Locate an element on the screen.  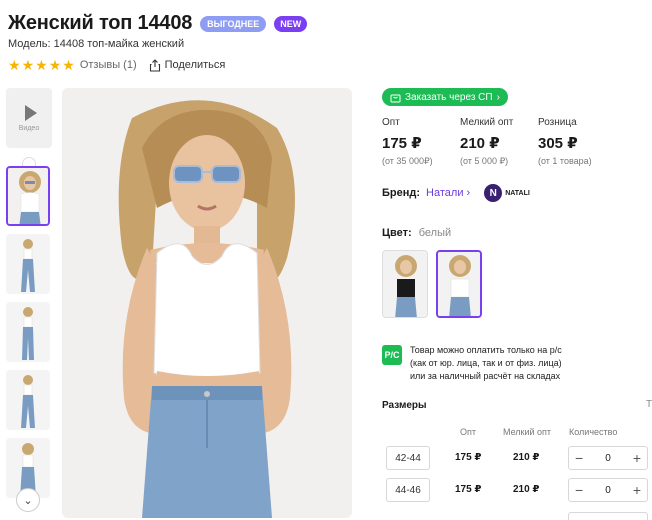
rating-row: ★ ★ ★ ★ ★ Отзывы (1) Поделиться is located at coordinates (116, 65).